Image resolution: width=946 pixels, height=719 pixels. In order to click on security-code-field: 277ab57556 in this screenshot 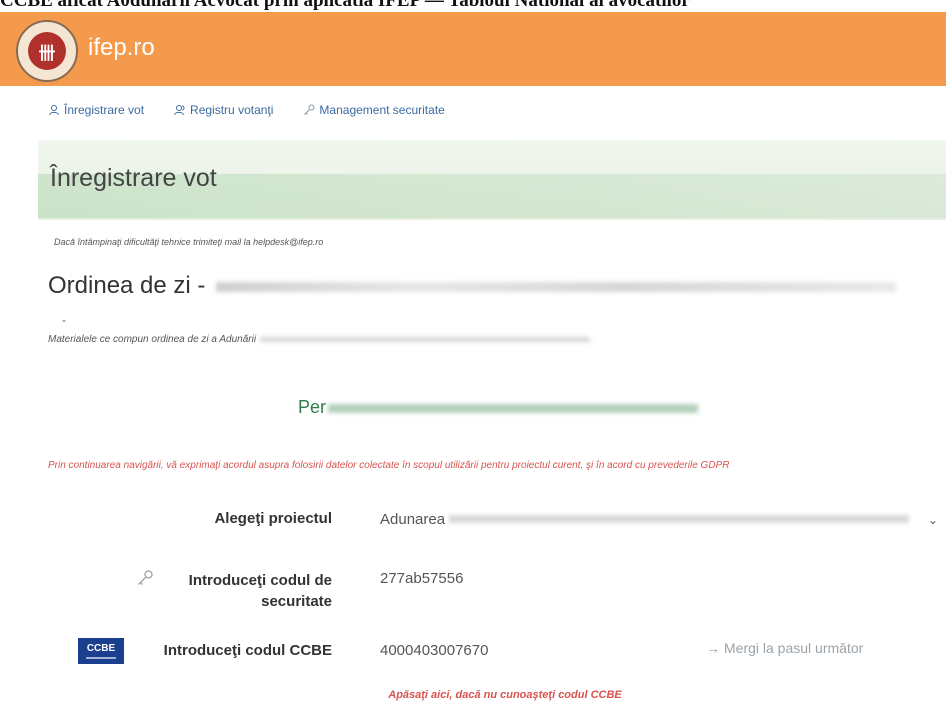, I will do `click(421, 578)`.